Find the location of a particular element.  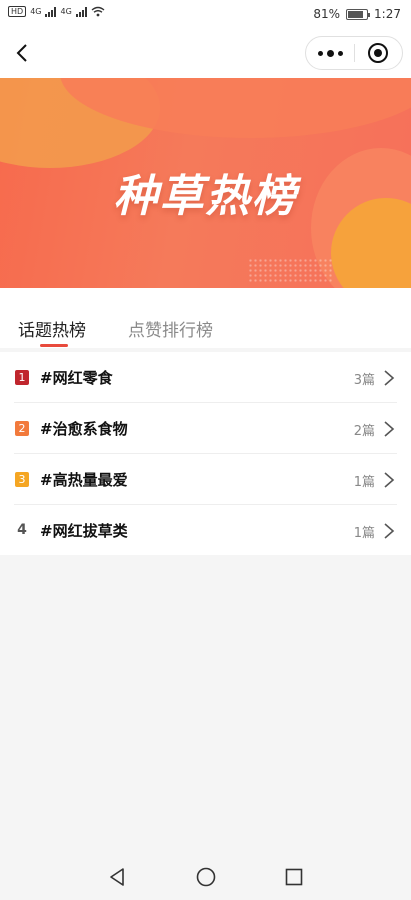

banner-title: 种草热榜 is located at coordinates (205, 196).